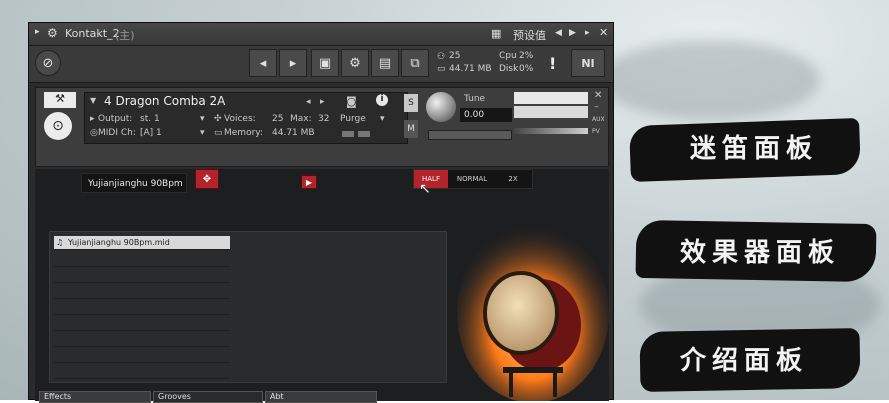 This screenshot has width=889, height=403. Describe the element at coordinates (411, 103) in the screenshot. I see `solo-button: S` at that location.